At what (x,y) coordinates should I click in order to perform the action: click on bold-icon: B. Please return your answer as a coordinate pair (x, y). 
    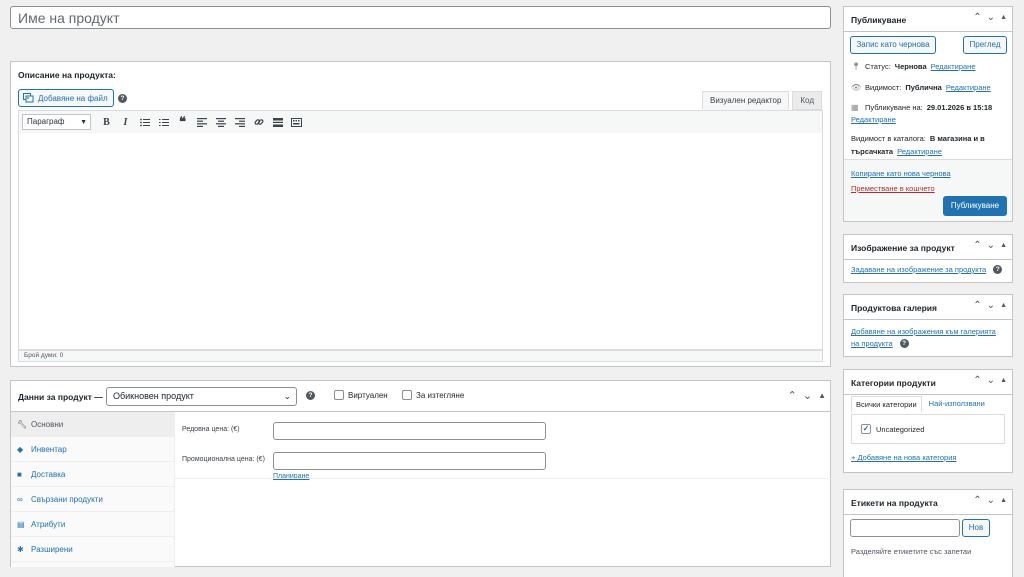
    Looking at the image, I should click on (106, 122).